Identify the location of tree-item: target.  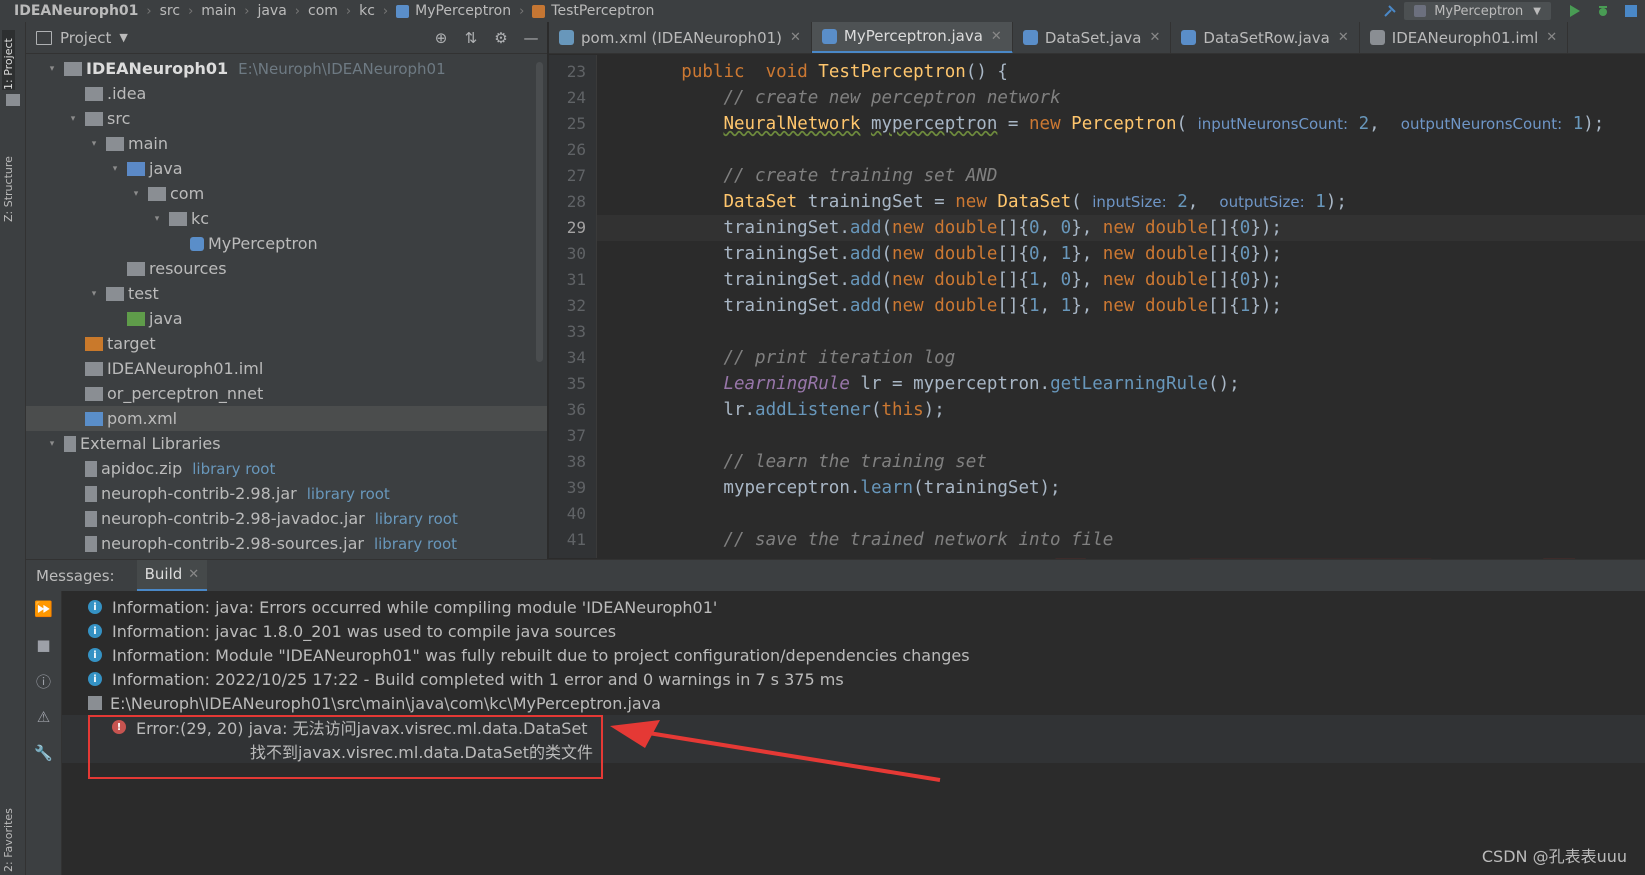
(286, 343).